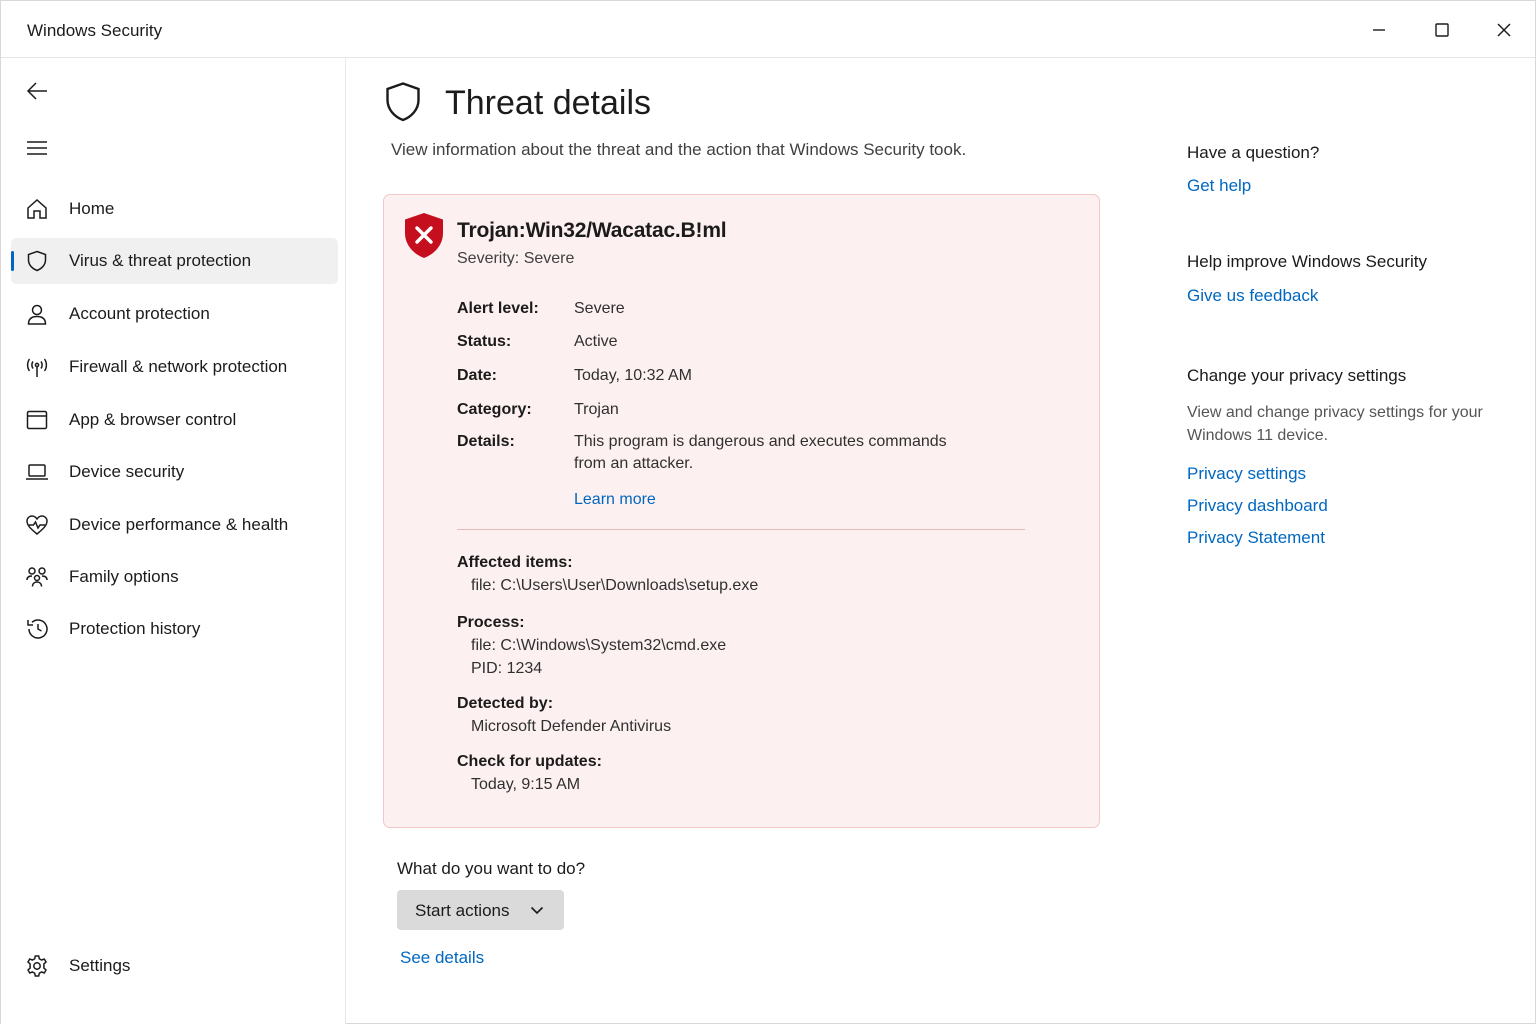 The width and height of the screenshot is (1536, 1024). Describe the element at coordinates (484, 341) in the screenshot. I see `status-label: Status:` at that location.